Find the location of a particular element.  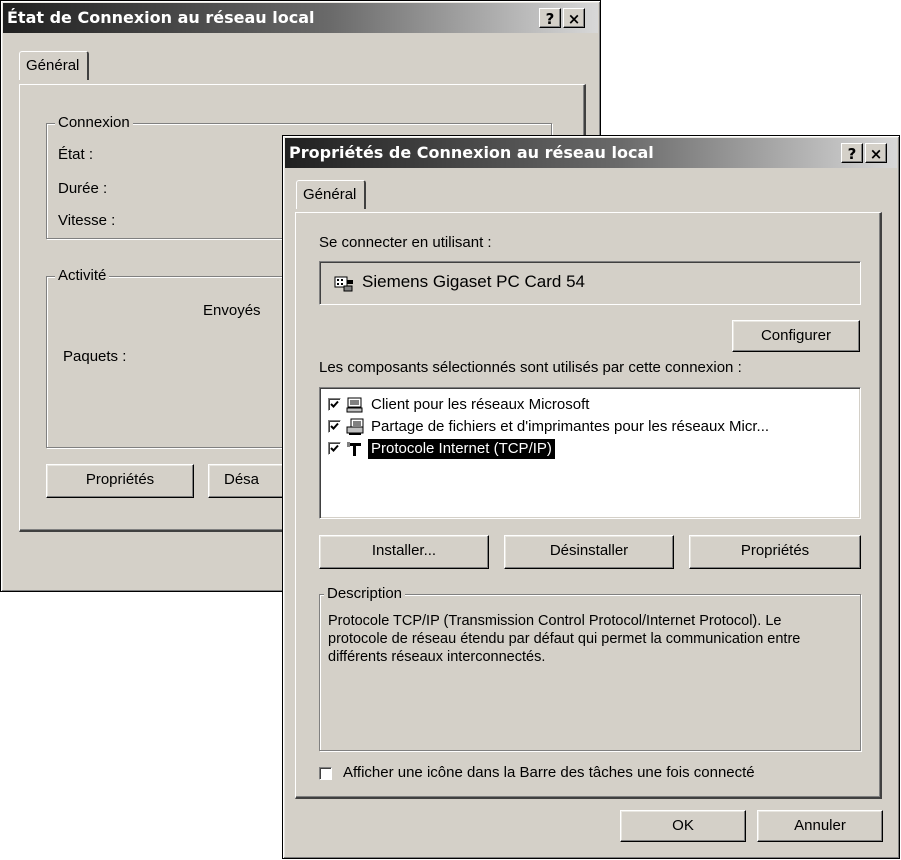

network-adapter-icon is located at coordinates (344, 285).